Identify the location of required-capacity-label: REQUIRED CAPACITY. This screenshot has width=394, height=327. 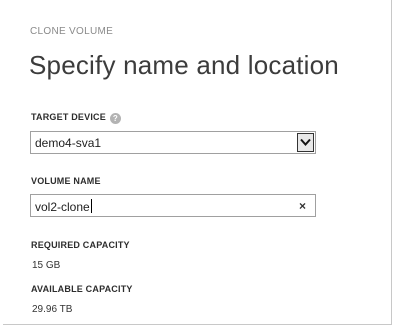
(80, 245).